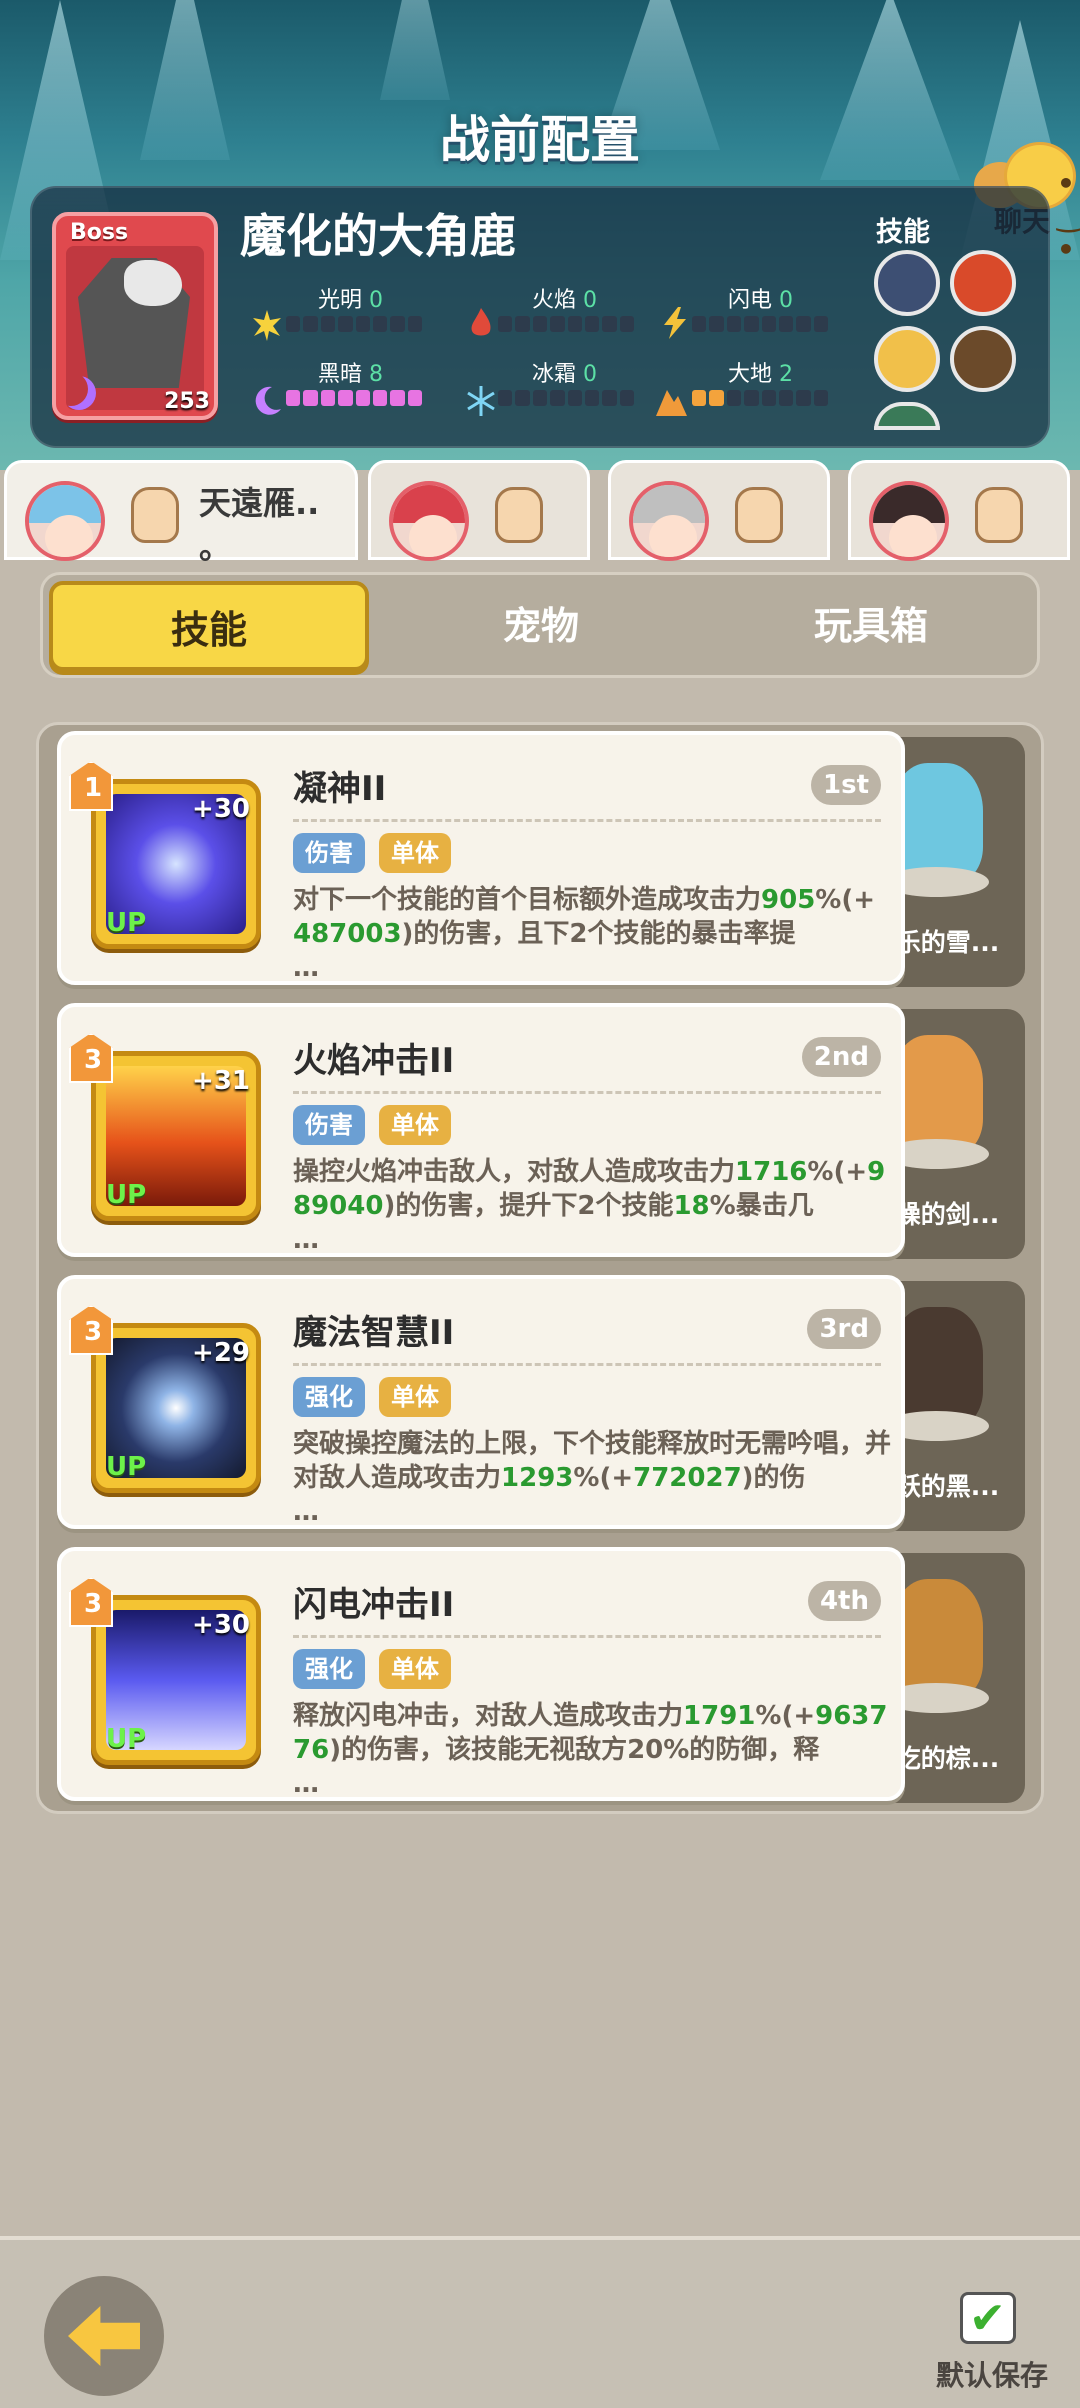 This screenshot has width=1080, height=2408. What do you see at coordinates (907, 283) in the screenshot?
I see `boss-skill-bird-icon` at bounding box center [907, 283].